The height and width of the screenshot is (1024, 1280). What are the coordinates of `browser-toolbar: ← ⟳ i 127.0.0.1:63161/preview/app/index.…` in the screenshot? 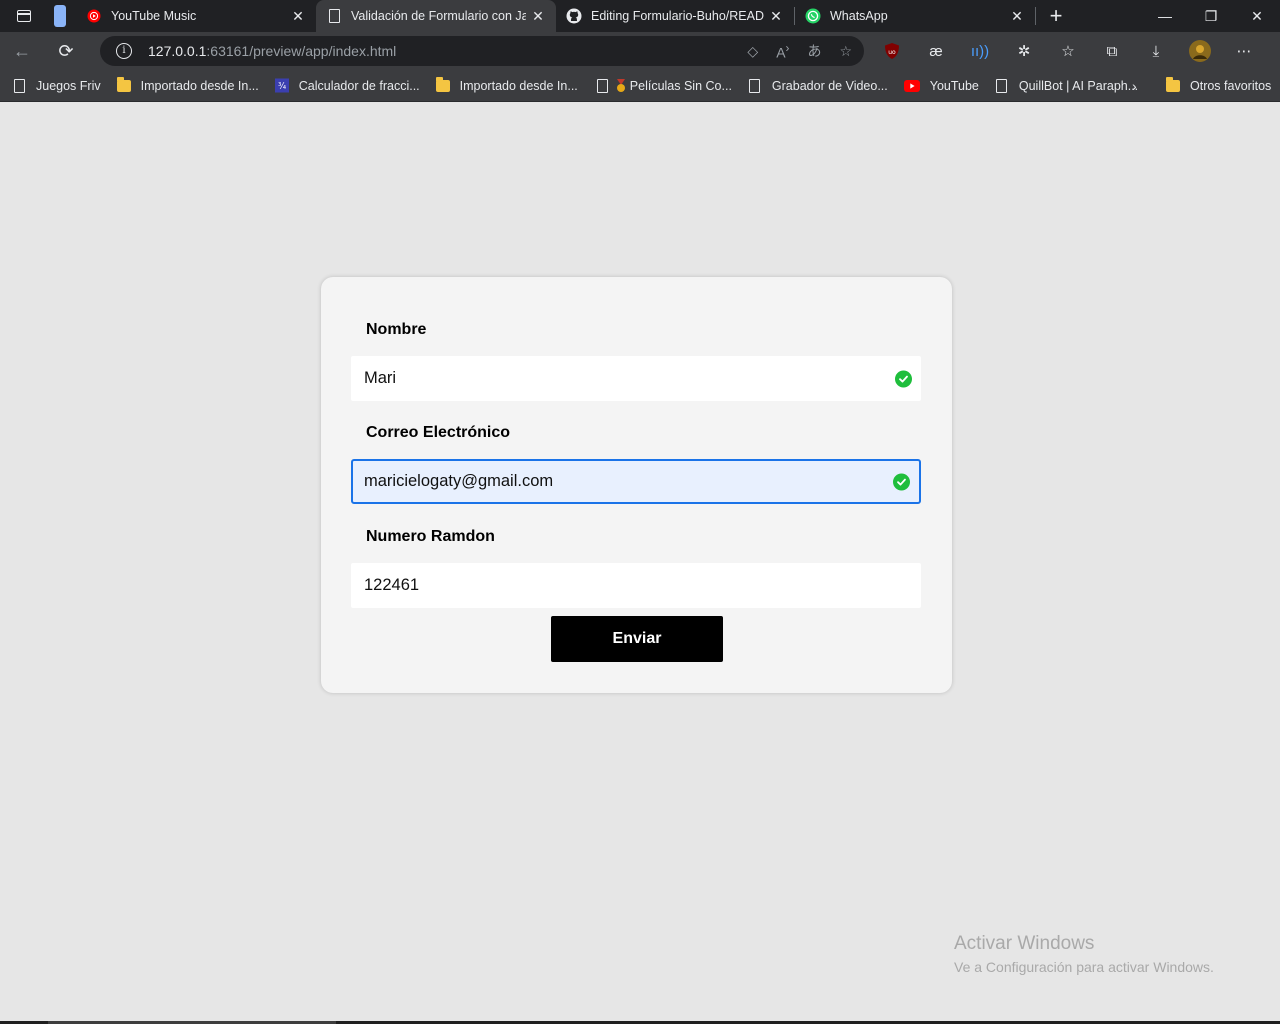 It's located at (640, 51).